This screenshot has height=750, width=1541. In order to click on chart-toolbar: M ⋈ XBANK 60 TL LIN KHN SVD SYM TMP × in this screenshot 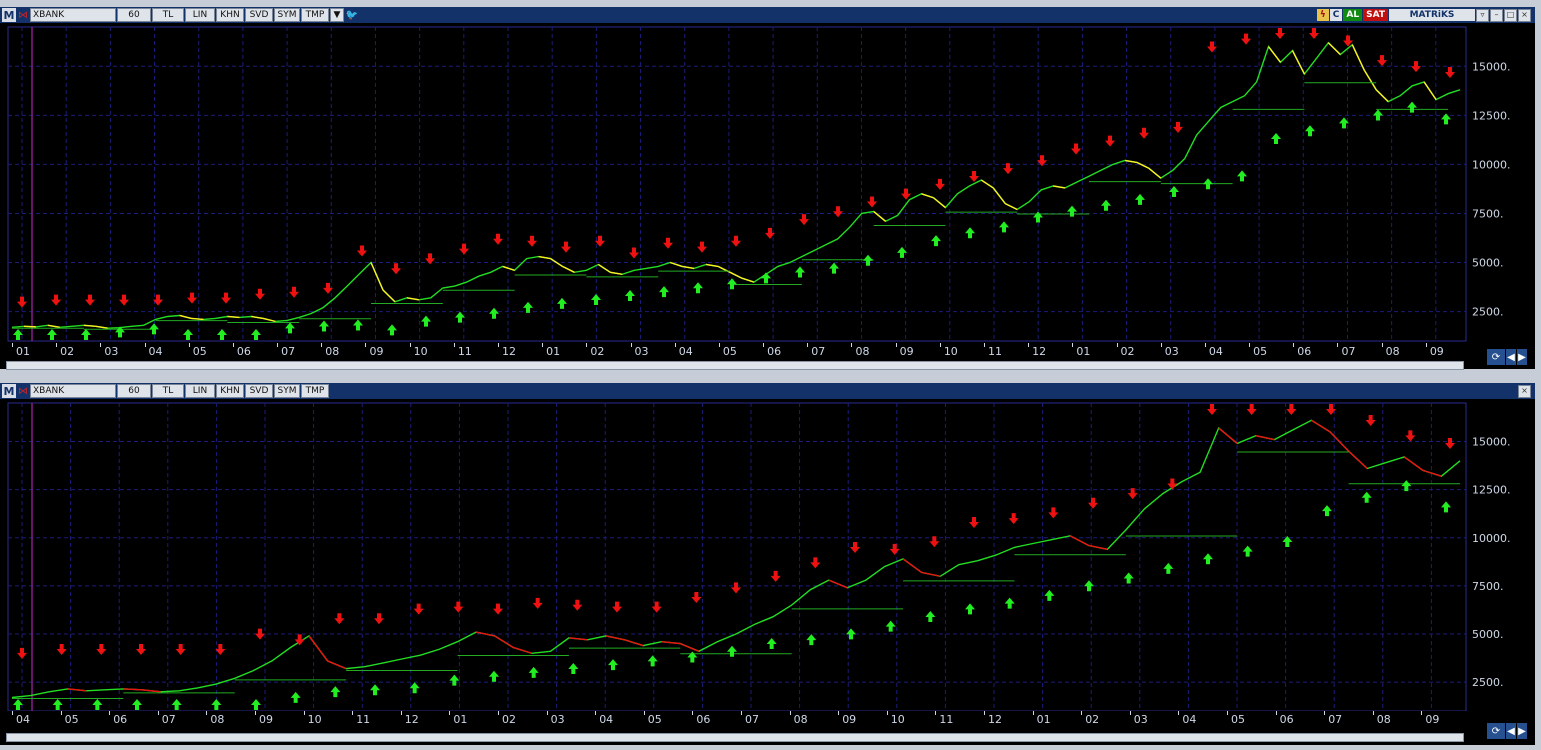, I will do `click(767, 391)`.